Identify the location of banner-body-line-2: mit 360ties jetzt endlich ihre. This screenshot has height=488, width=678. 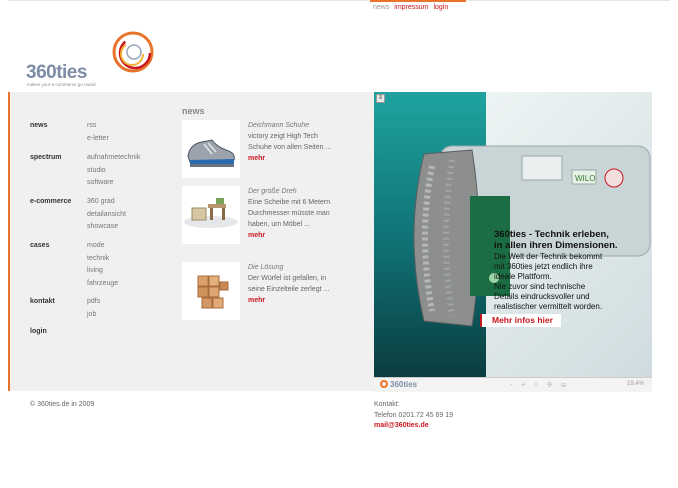
(543, 266).